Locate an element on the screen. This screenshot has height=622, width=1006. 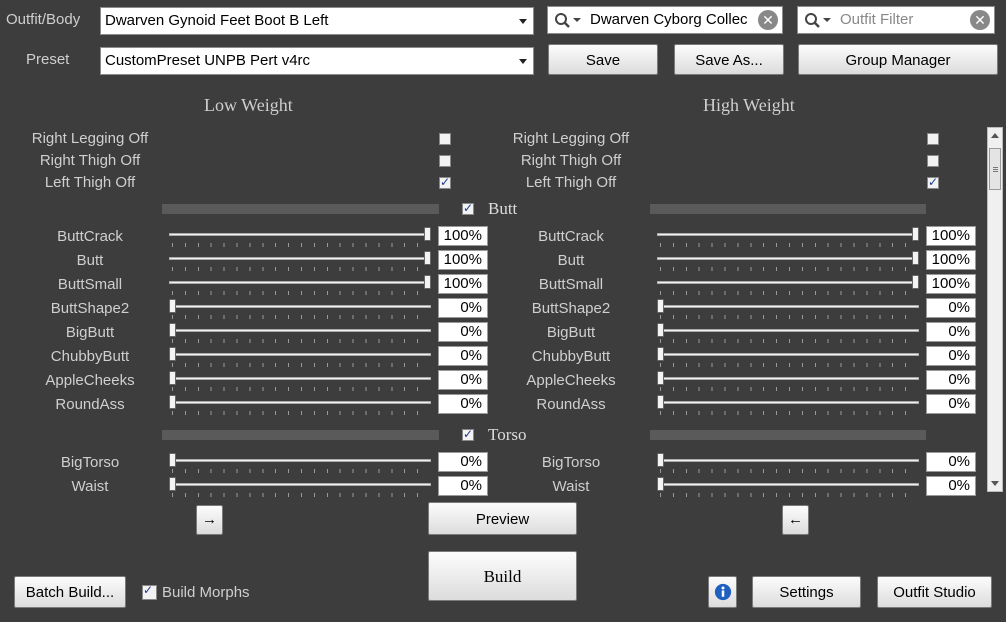
clear-search-icon: ✕ is located at coordinates (768, 20).